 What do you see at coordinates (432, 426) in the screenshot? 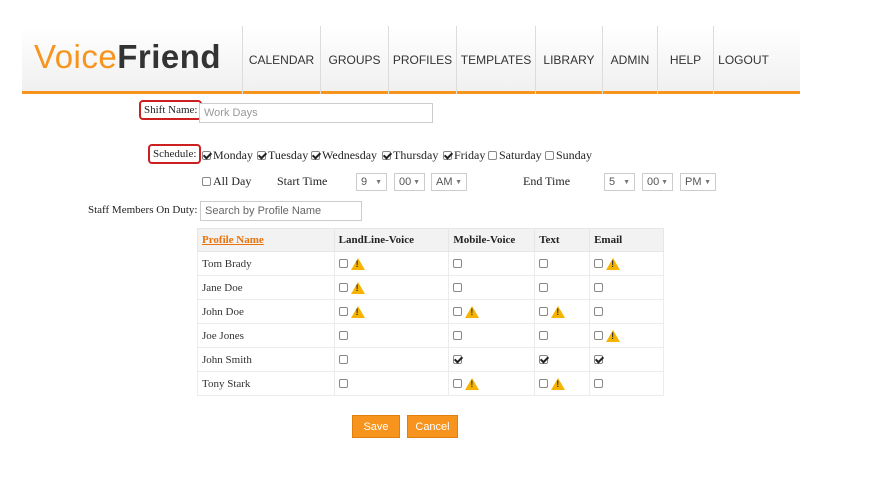
I see `cancel-button: Cancel` at bounding box center [432, 426].